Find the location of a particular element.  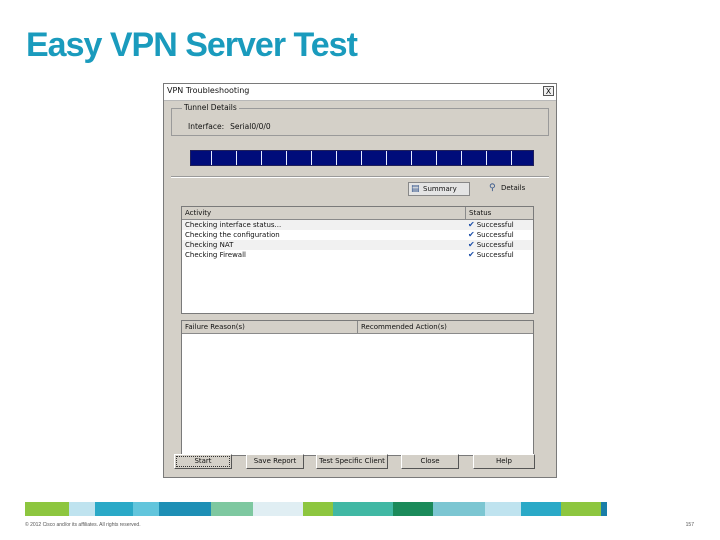

slide-title: Easy VPN Server Test is located at coordinates (192, 45).